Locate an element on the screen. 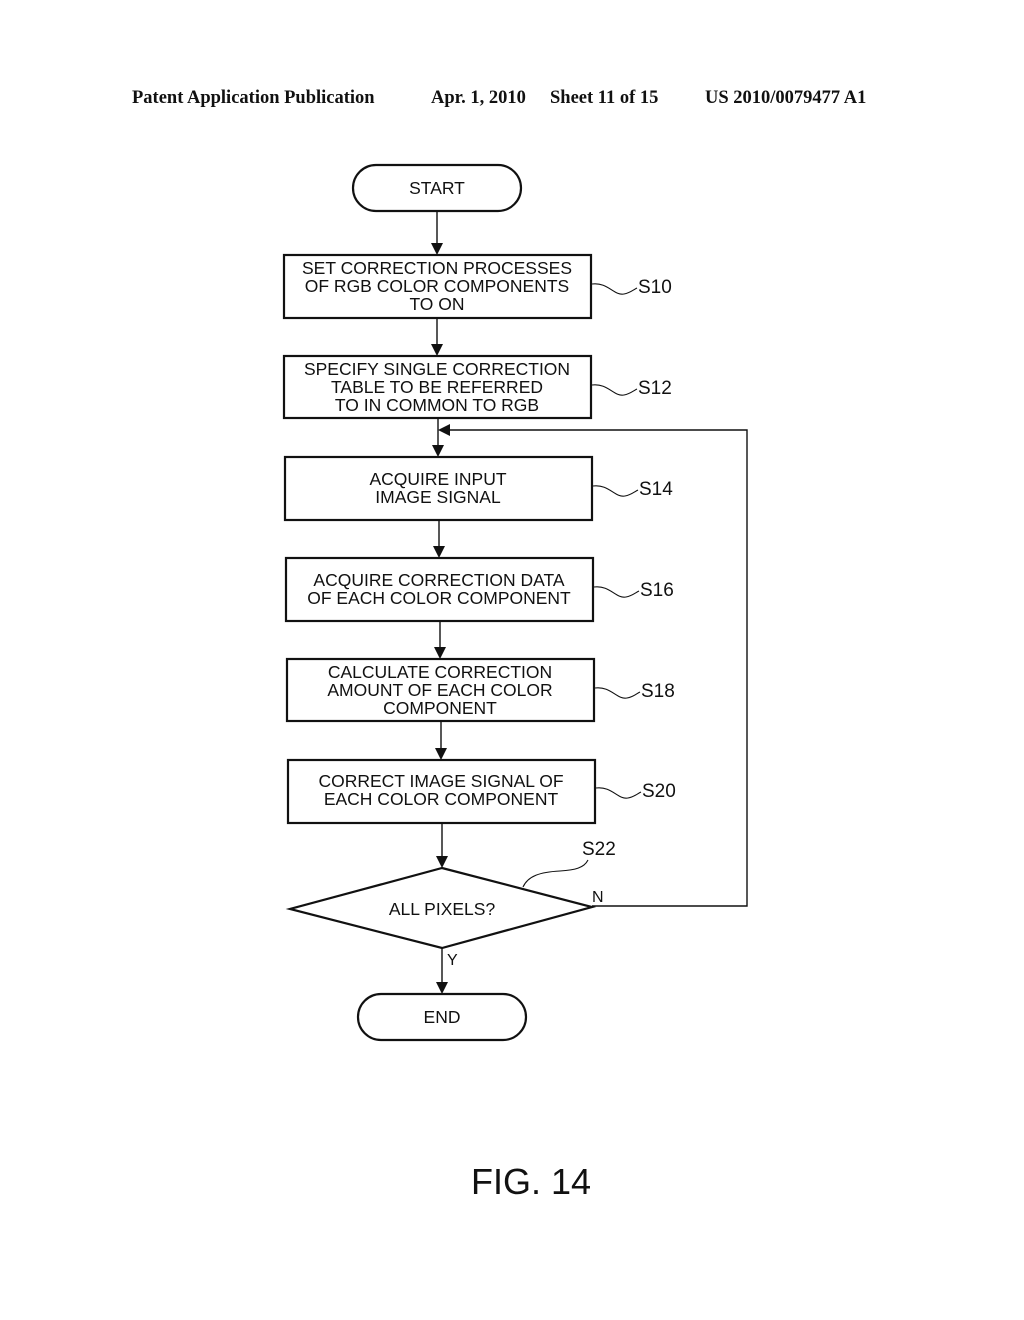  step-s14-id: S14 is located at coordinates (656, 489).